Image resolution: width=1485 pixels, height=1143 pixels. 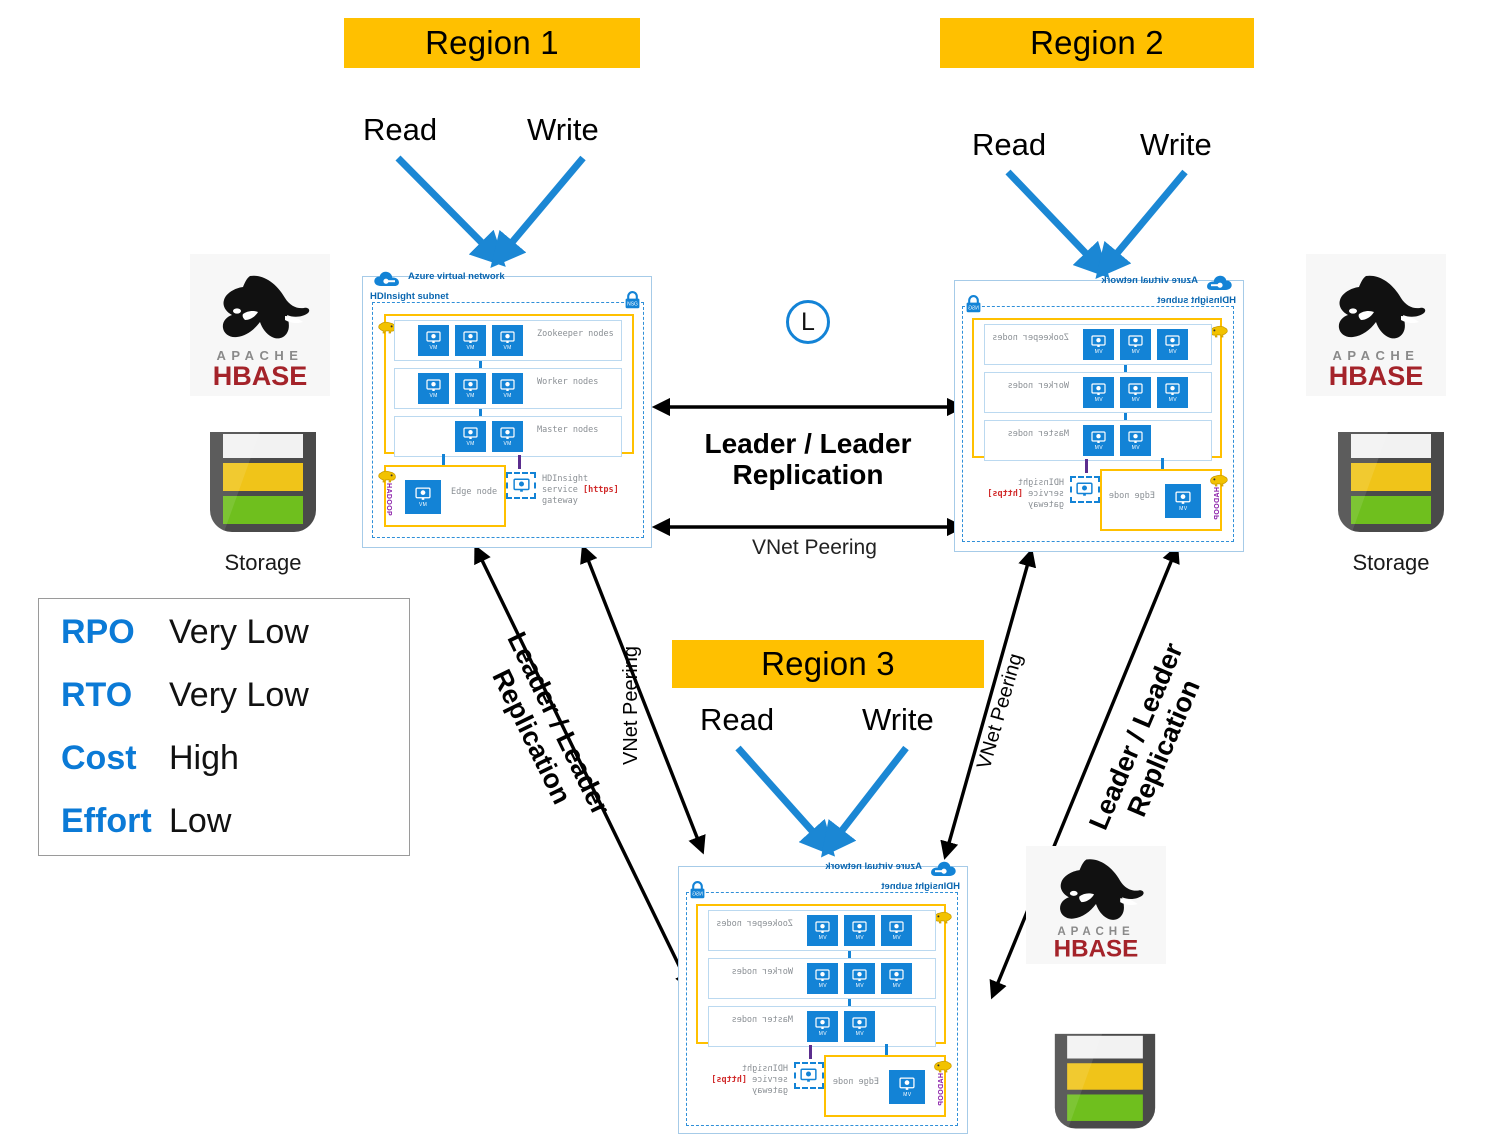 I want to click on hbase-logo-region3: APACHE HBASE, so click(x=1096, y=905).